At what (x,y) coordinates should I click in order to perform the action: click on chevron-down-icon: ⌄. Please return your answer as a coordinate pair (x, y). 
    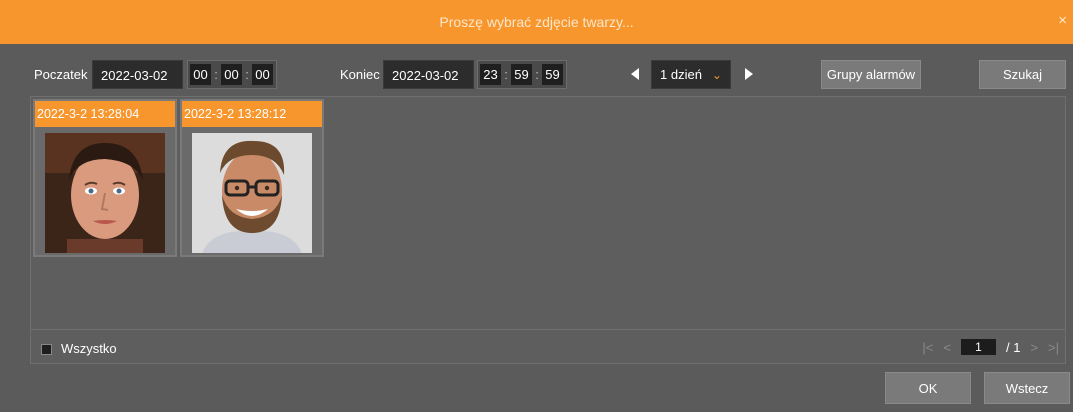
    Looking at the image, I should click on (716, 74).